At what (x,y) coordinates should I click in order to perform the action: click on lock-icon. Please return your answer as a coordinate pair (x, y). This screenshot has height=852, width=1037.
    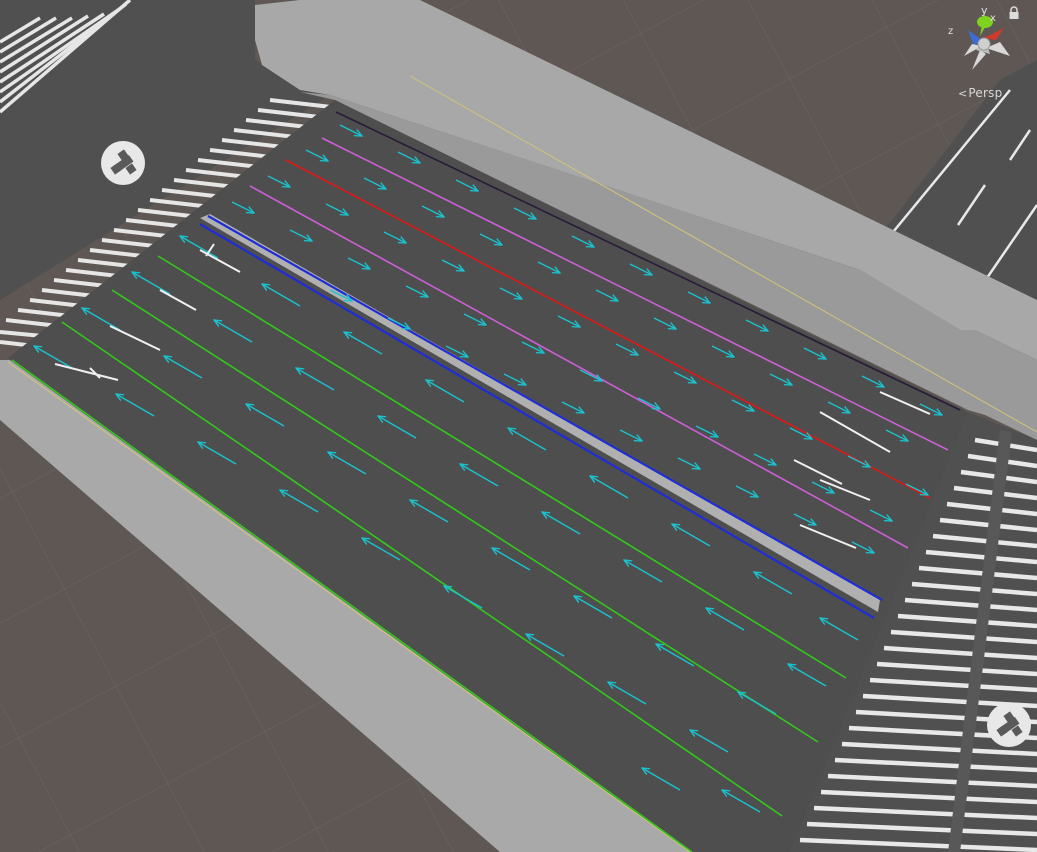
    Looking at the image, I should click on (1014, 13).